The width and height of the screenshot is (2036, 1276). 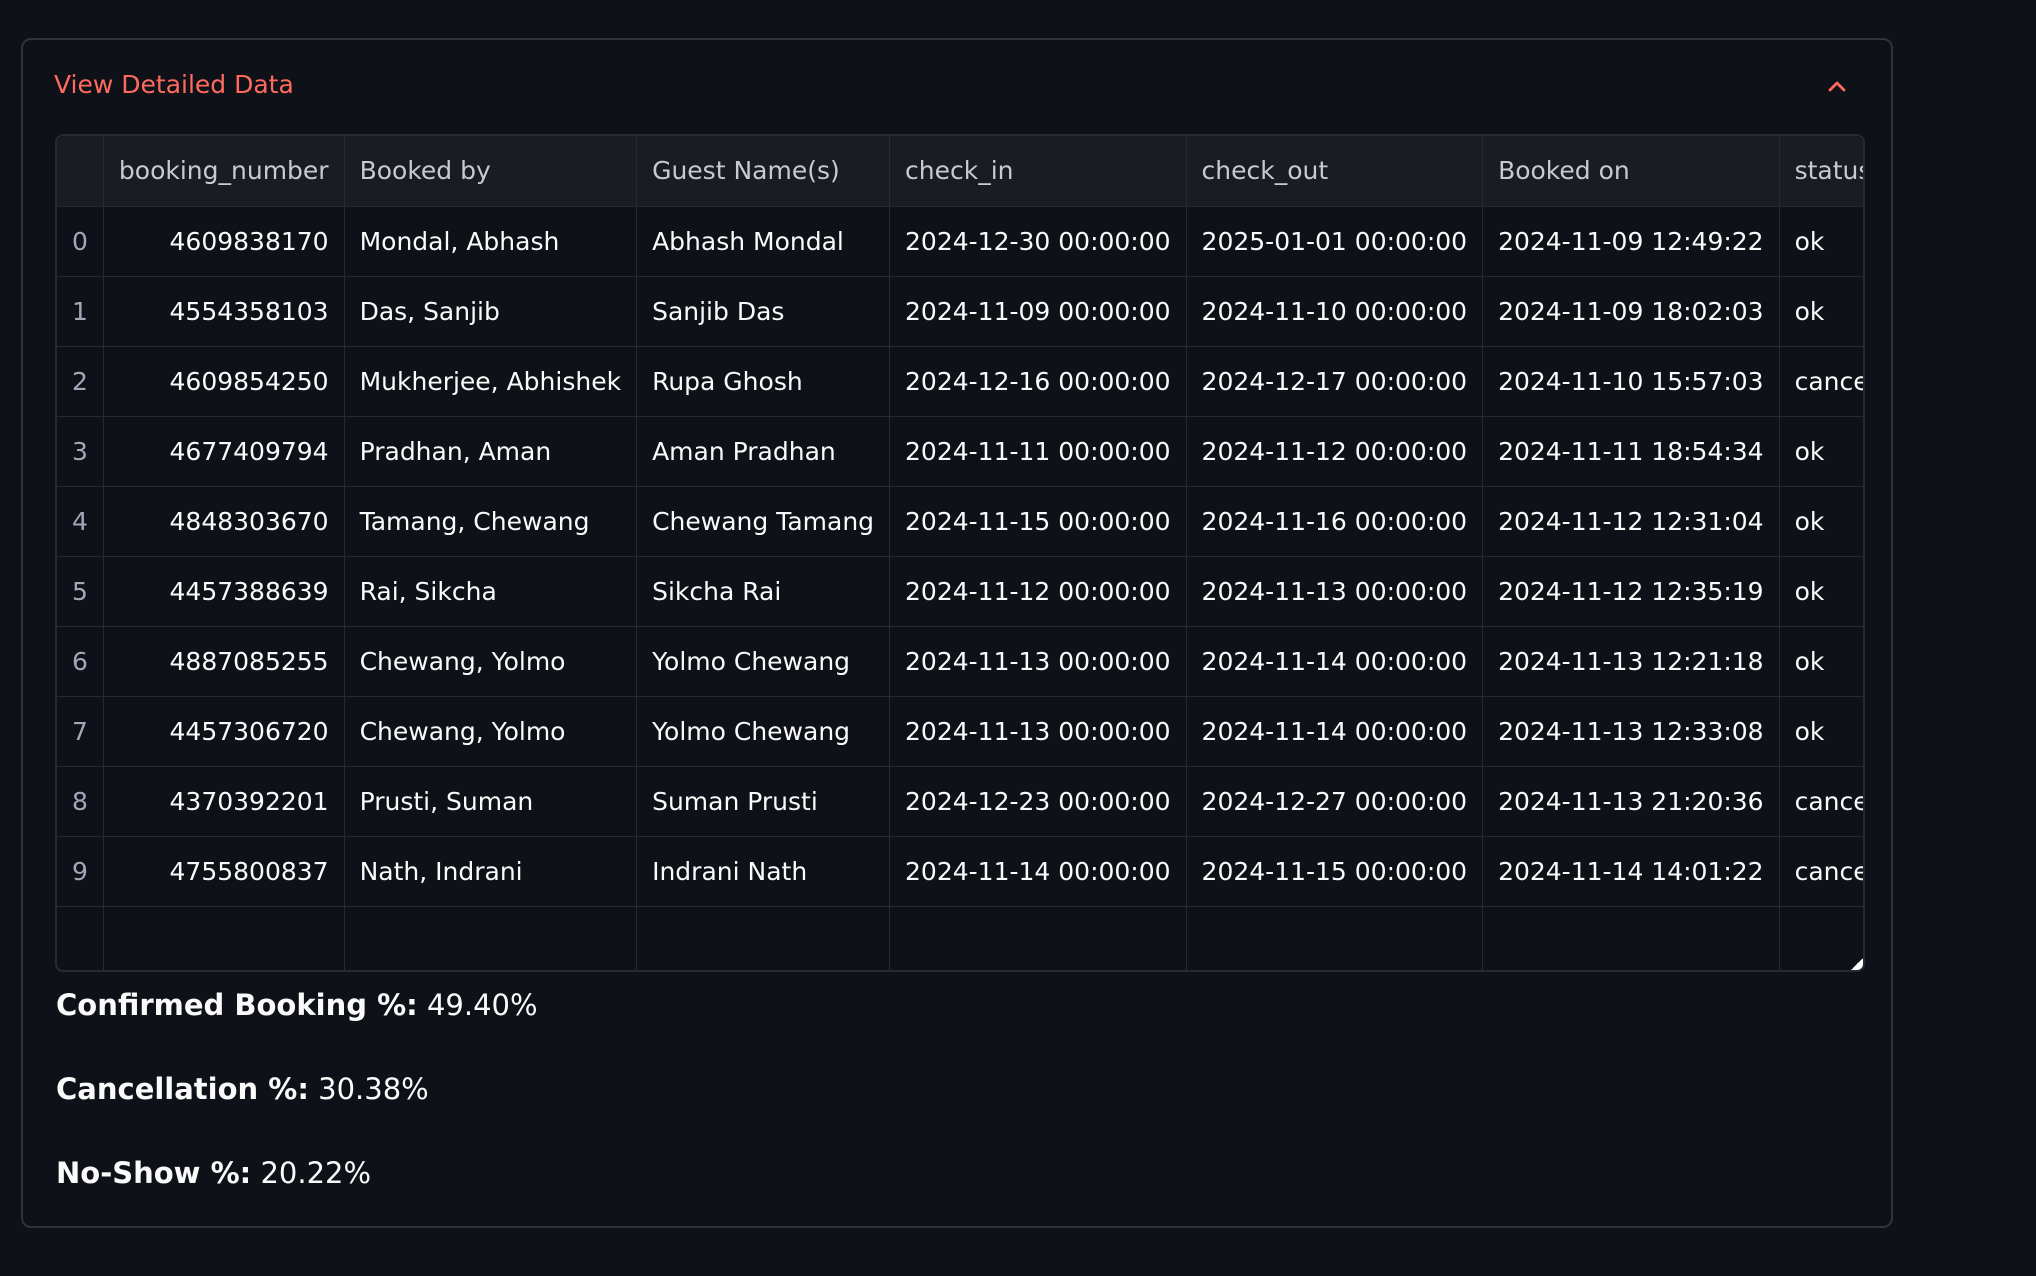 What do you see at coordinates (80, 591) in the screenshot?
I see `row-index-cell: 5` at bounding box center [80, 591].